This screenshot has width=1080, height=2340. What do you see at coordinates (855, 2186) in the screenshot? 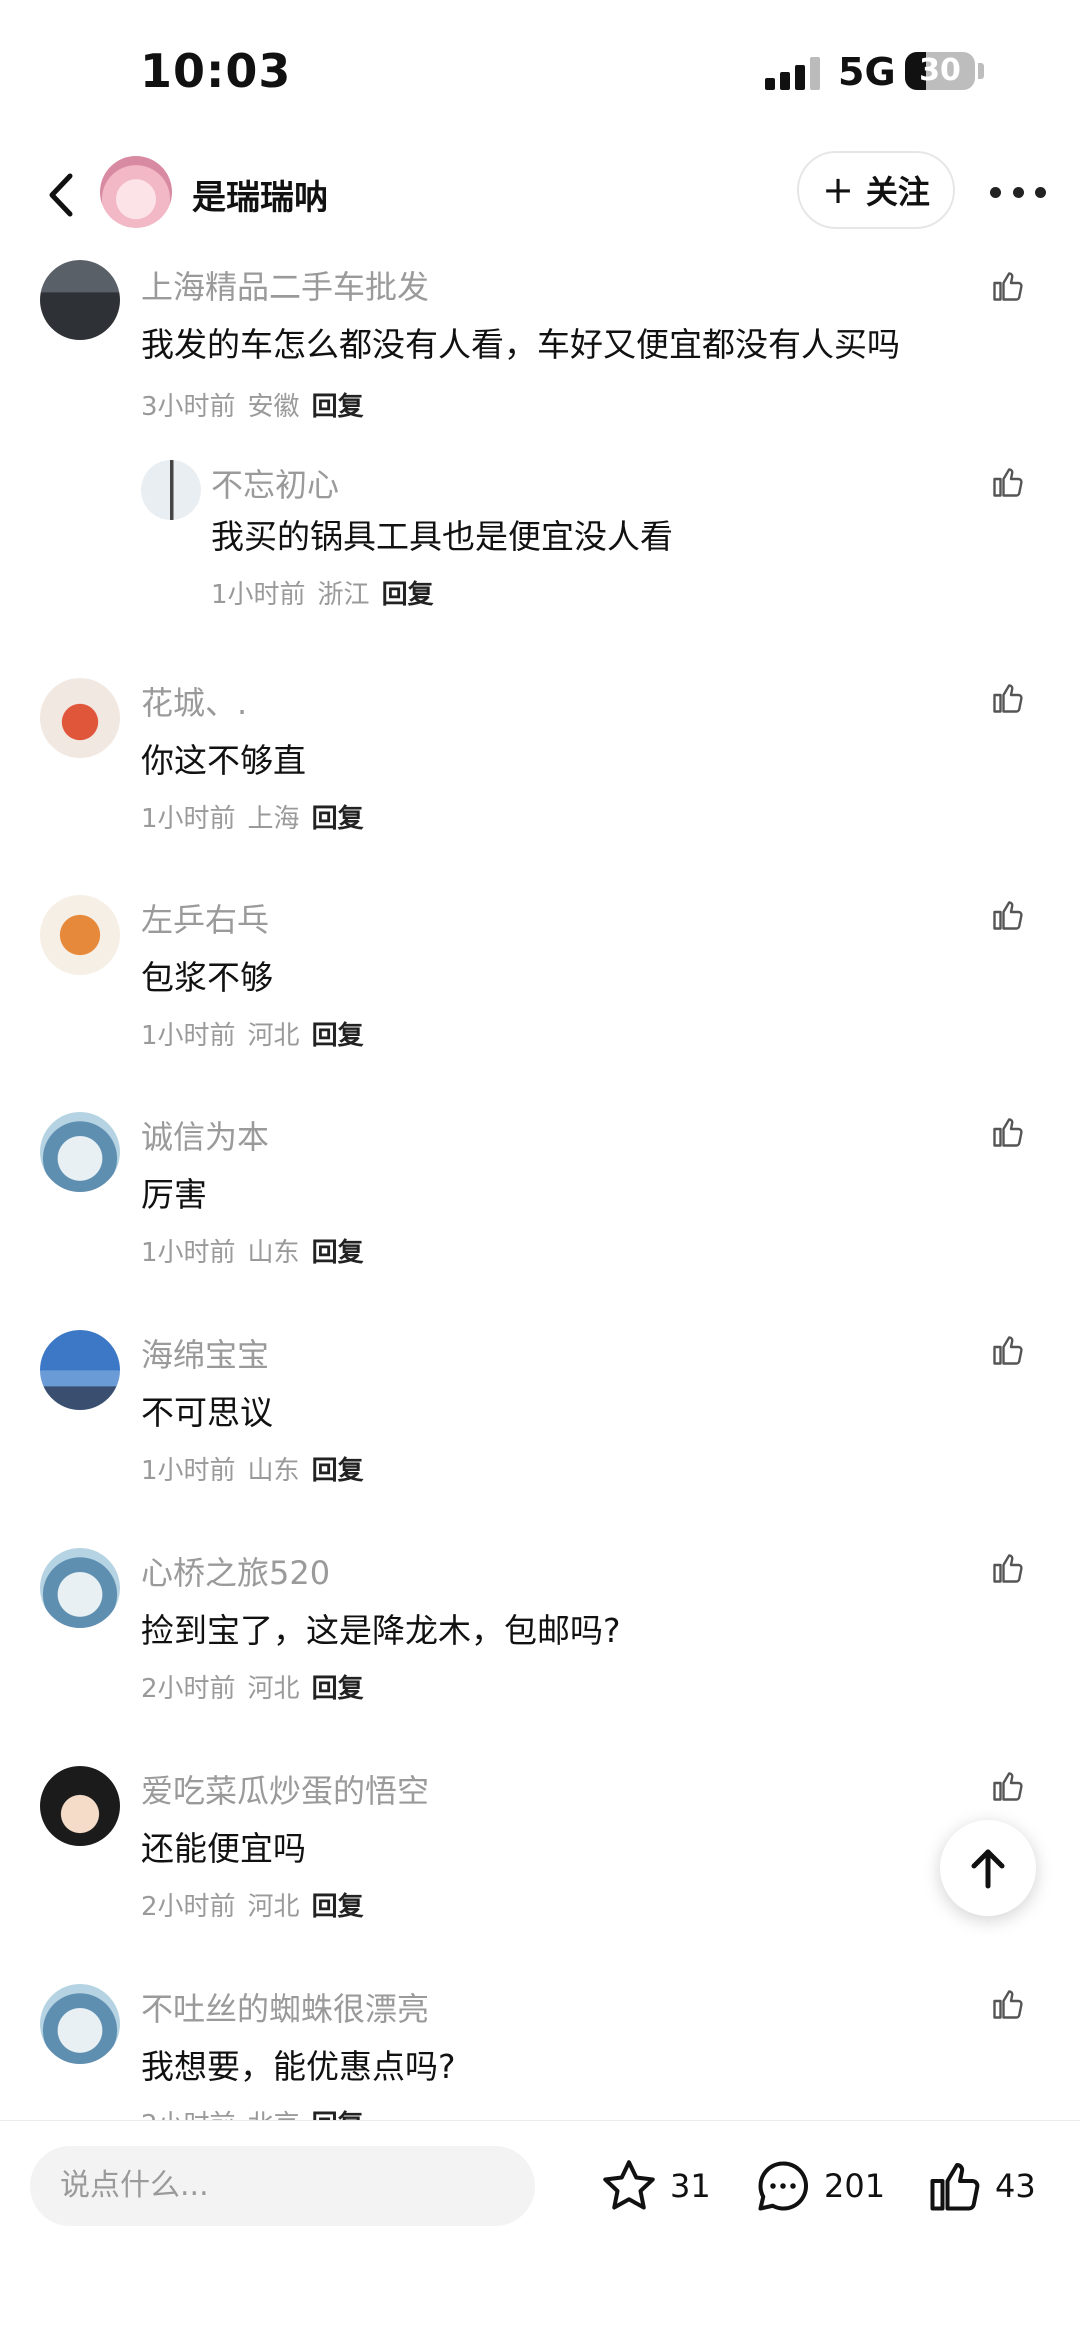
I see `comment-count: 201` at bounding box center [855, 2186].